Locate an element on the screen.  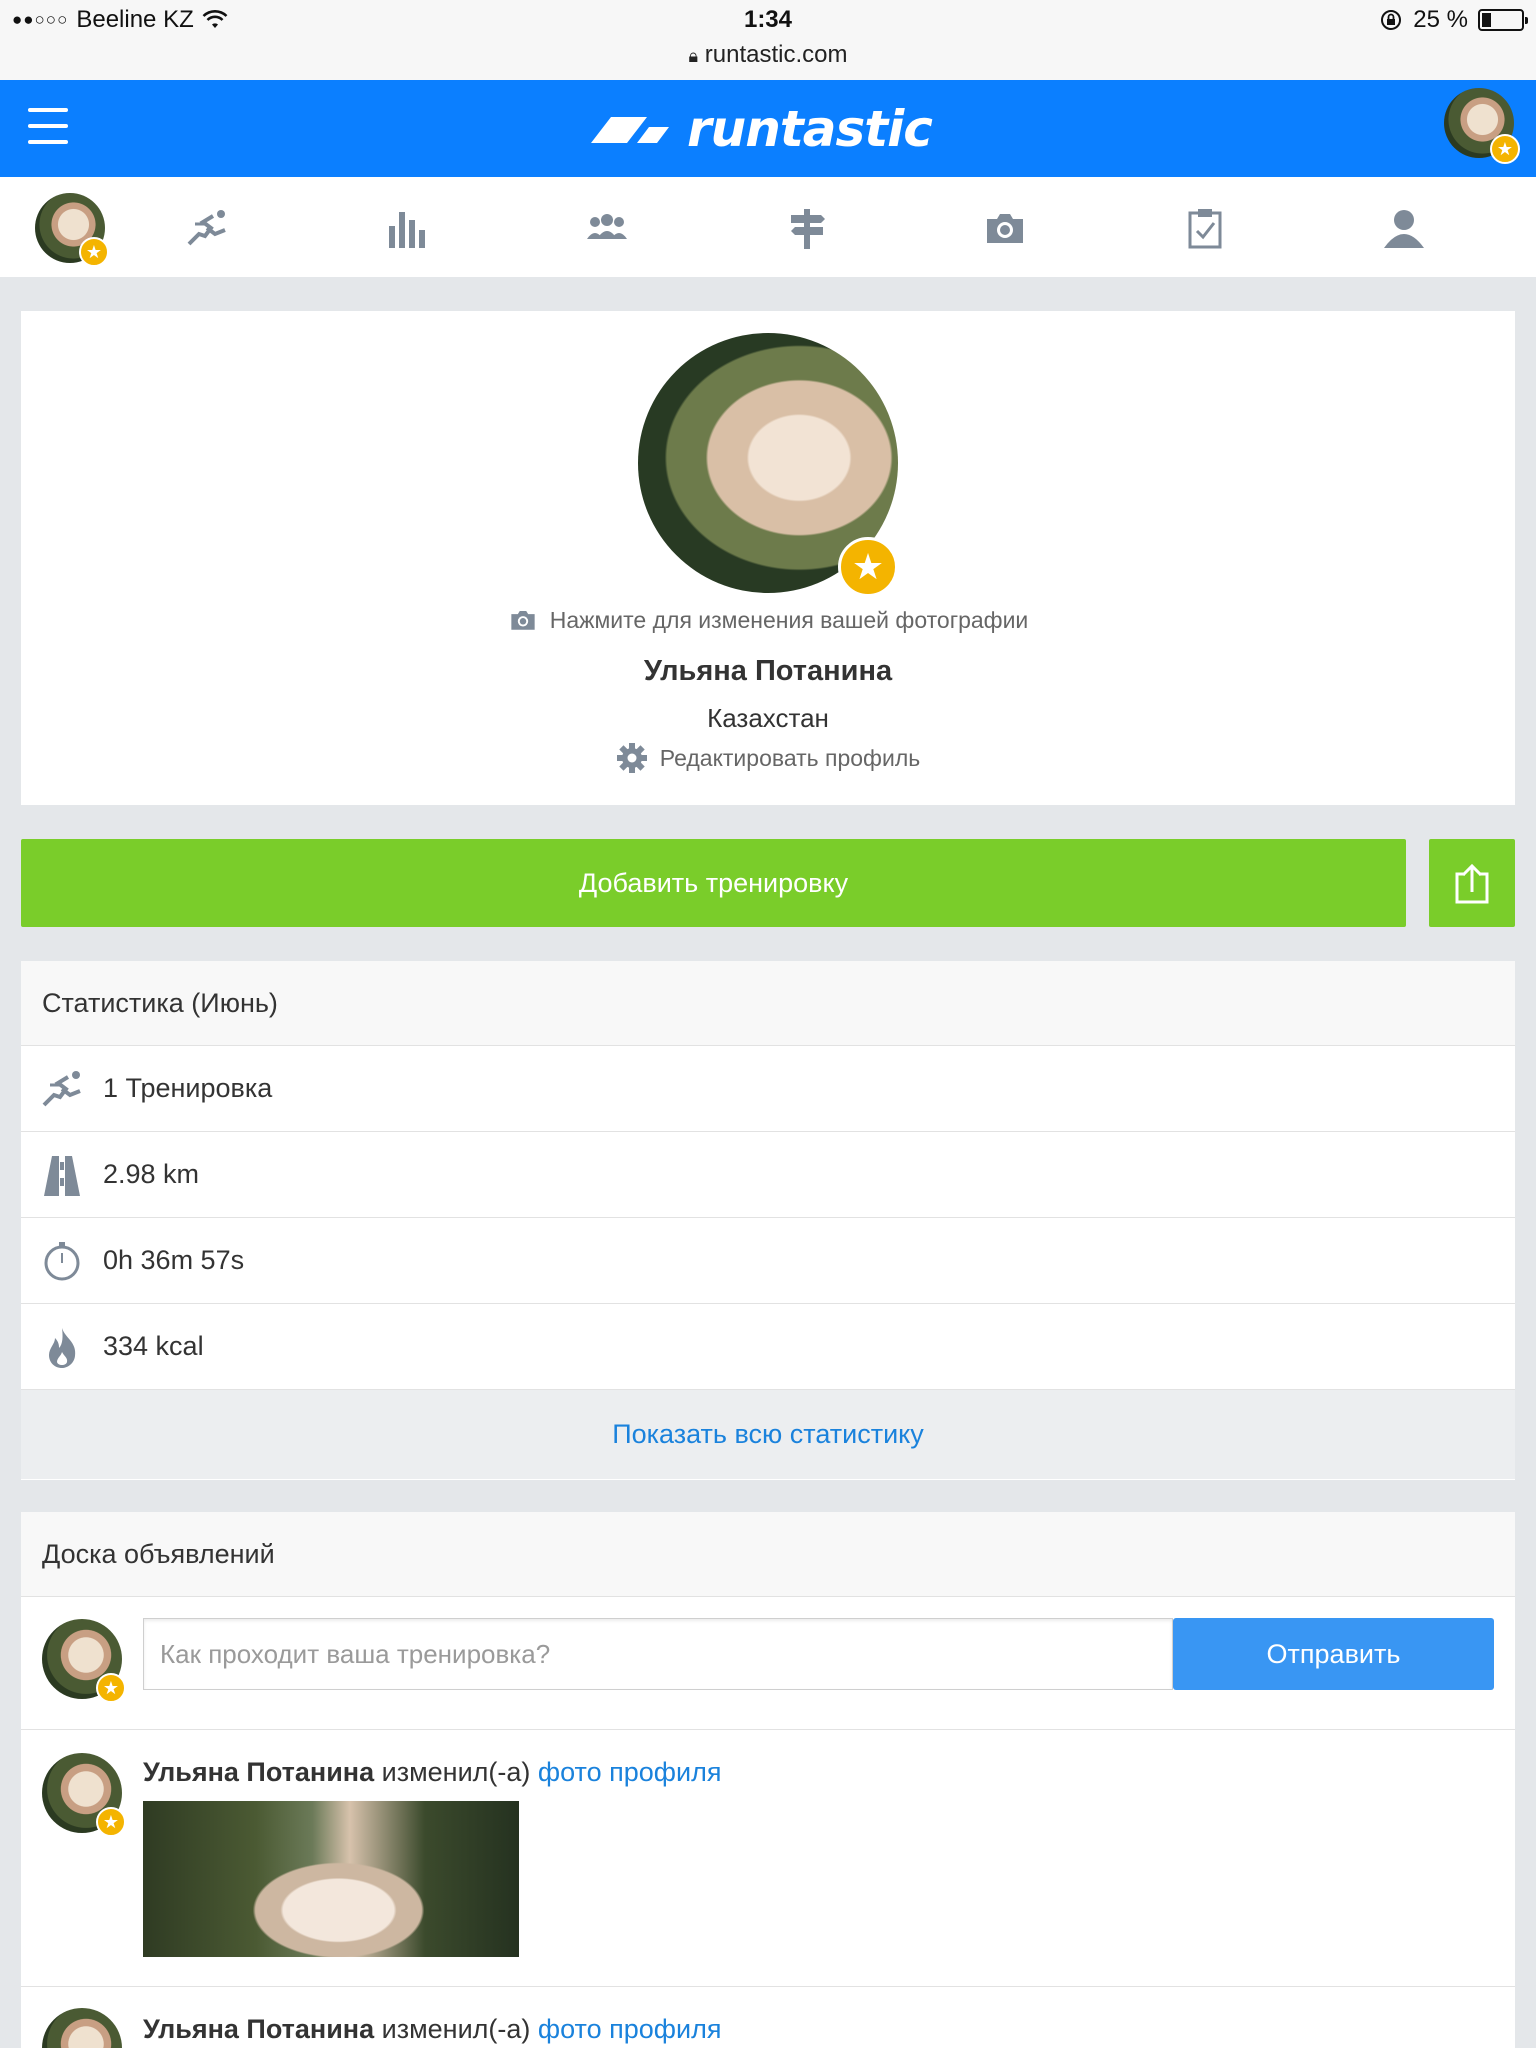
bar-chart-icon is located at coordinates (407, 230).